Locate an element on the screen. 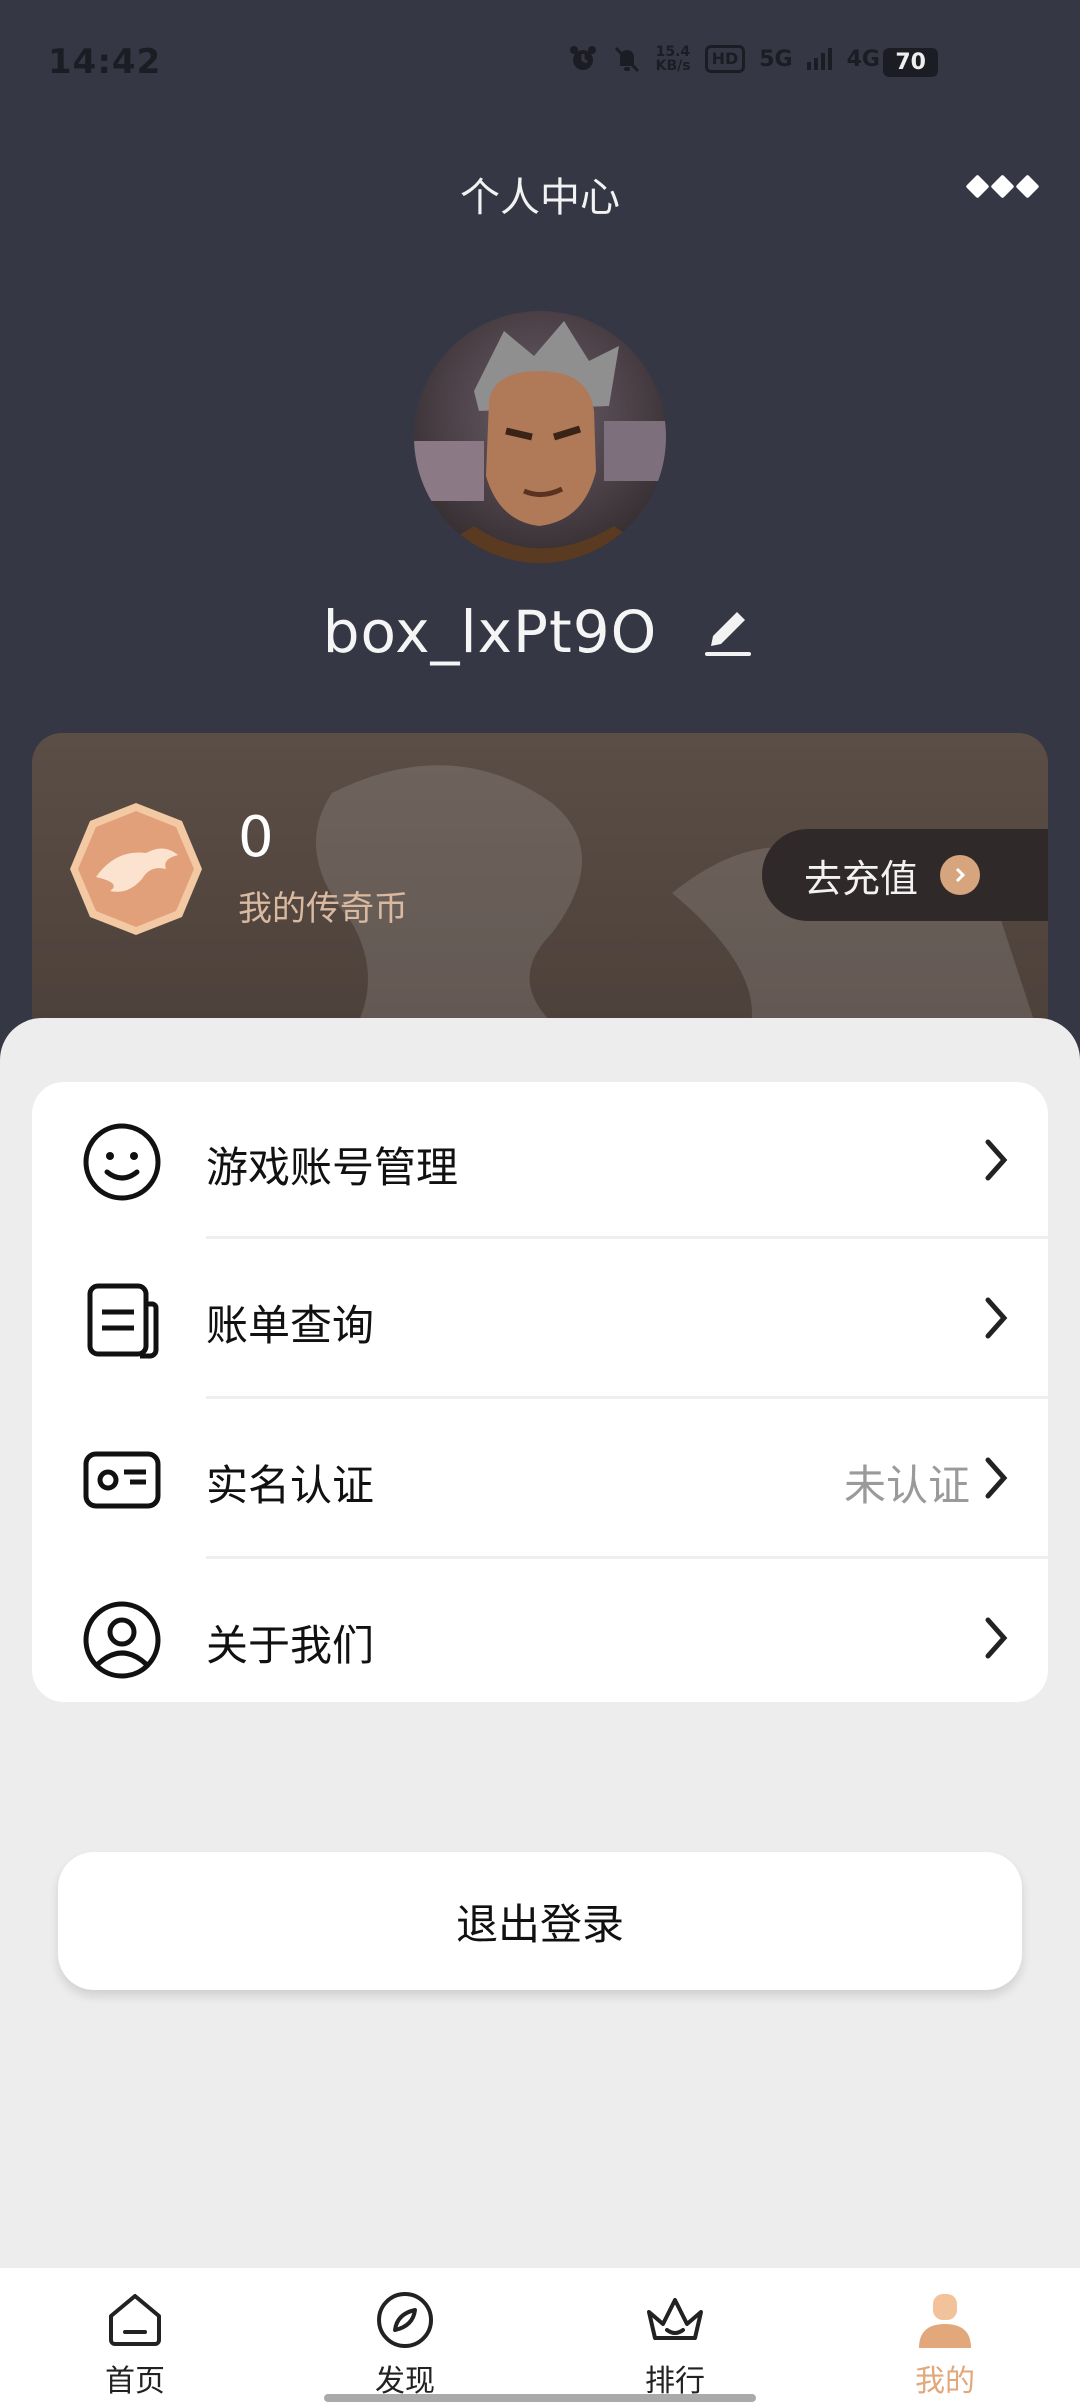 The image size is (1080, 2408). signal-bars-icon is located at coordinates (819, 59).